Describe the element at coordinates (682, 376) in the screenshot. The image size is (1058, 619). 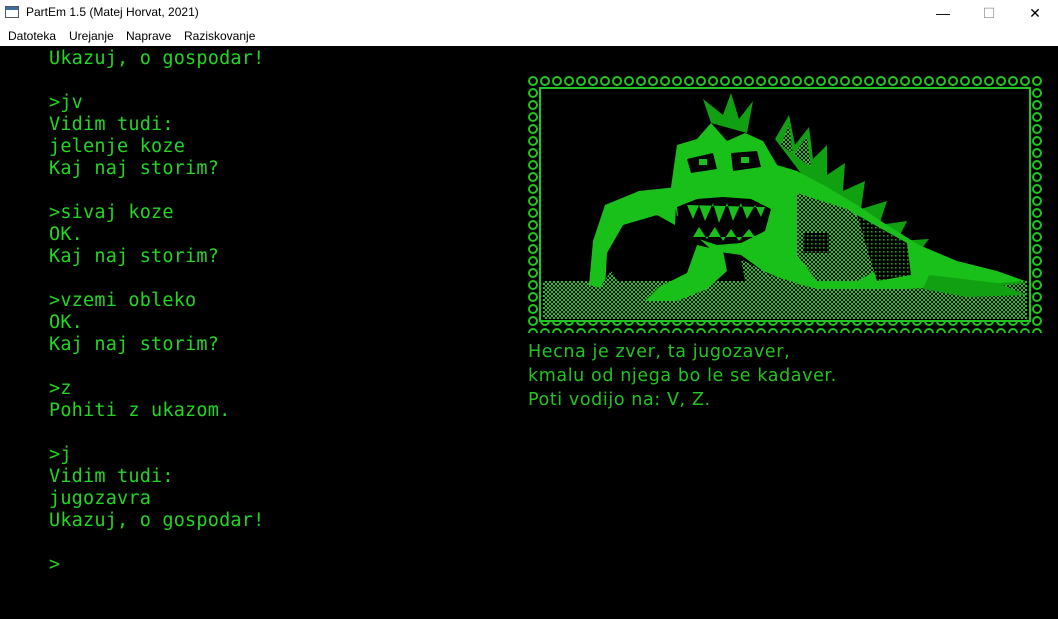
I see `room-description-line: kmalu od njega bo le se kadaver.` at that location.